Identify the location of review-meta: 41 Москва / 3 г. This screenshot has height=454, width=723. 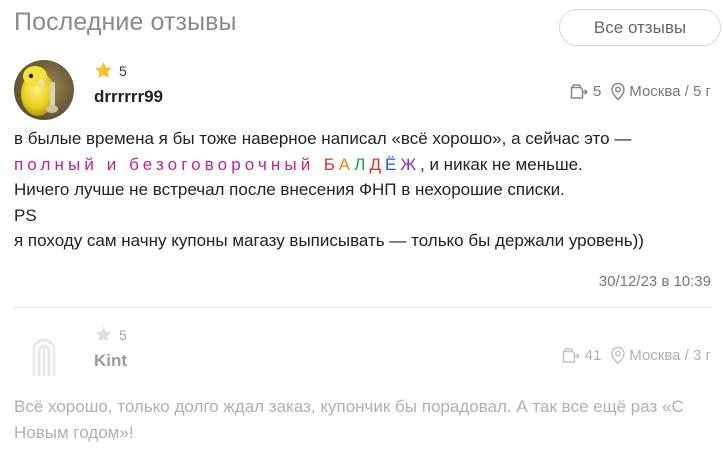
(636, 355).